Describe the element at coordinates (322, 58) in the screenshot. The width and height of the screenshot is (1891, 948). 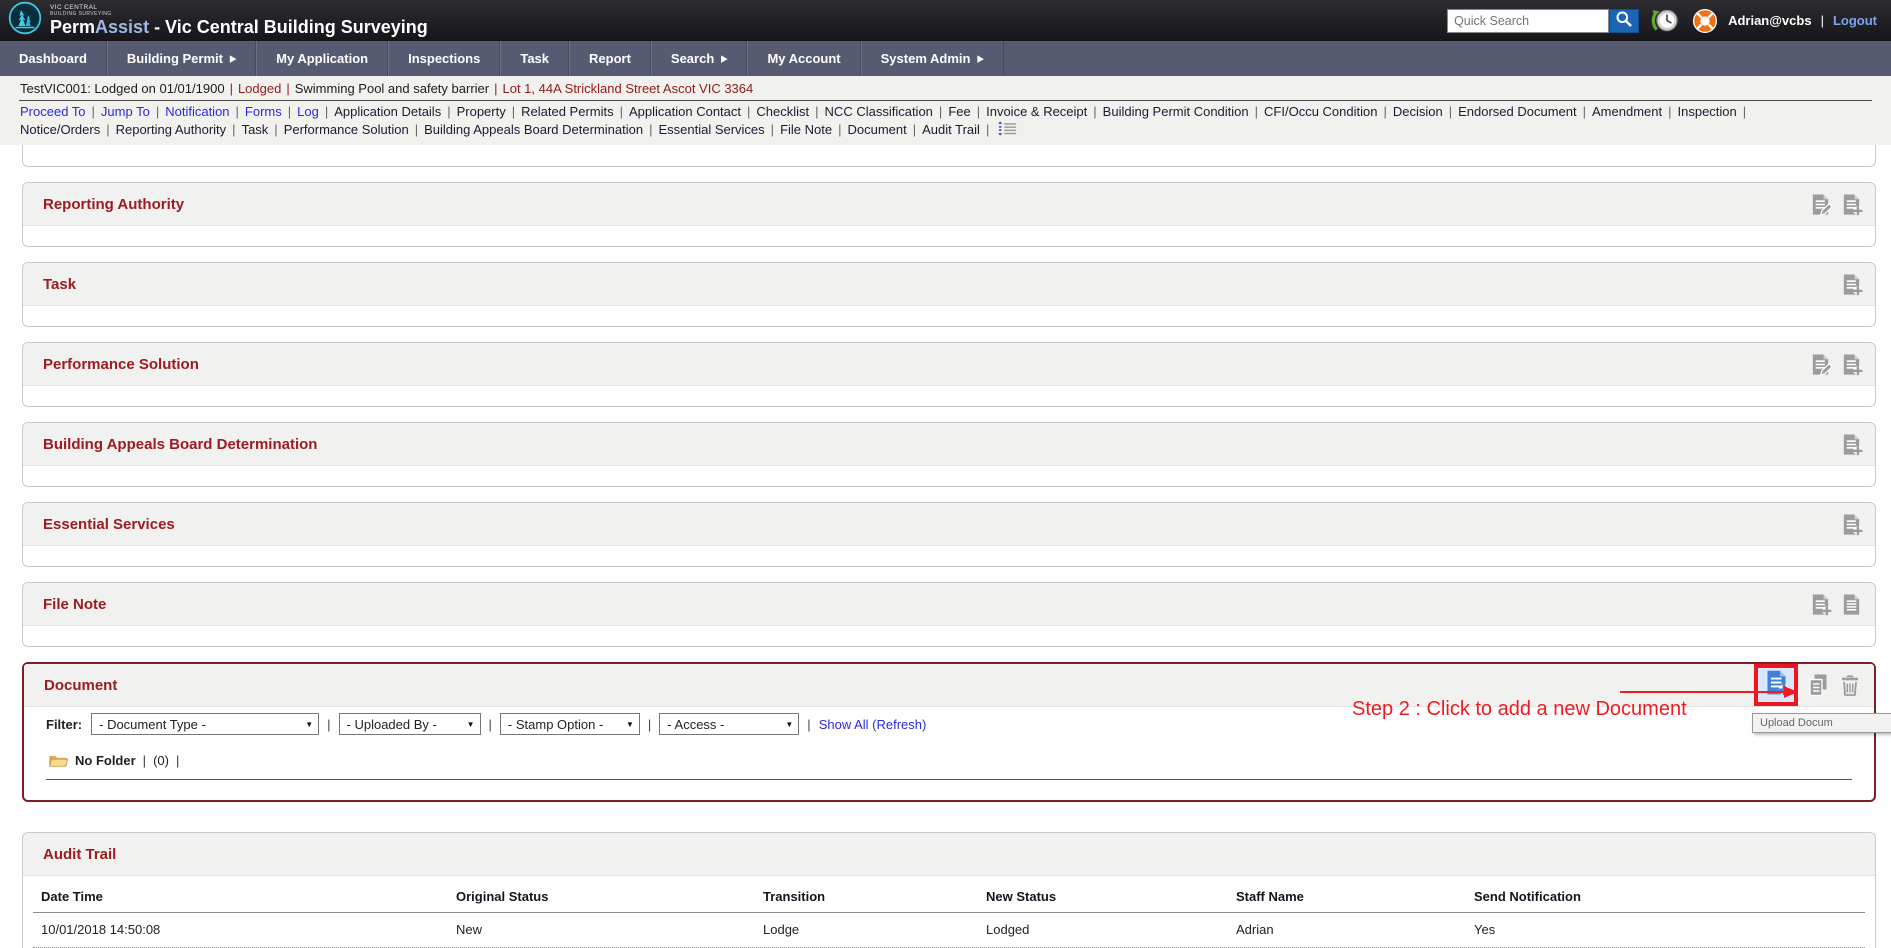
I see `menu-item-my-application: My Application` at that location.